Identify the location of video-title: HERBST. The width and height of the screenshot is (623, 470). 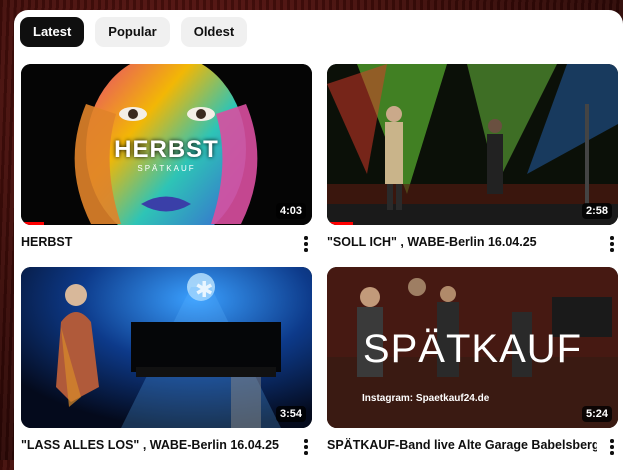
(156, 242).